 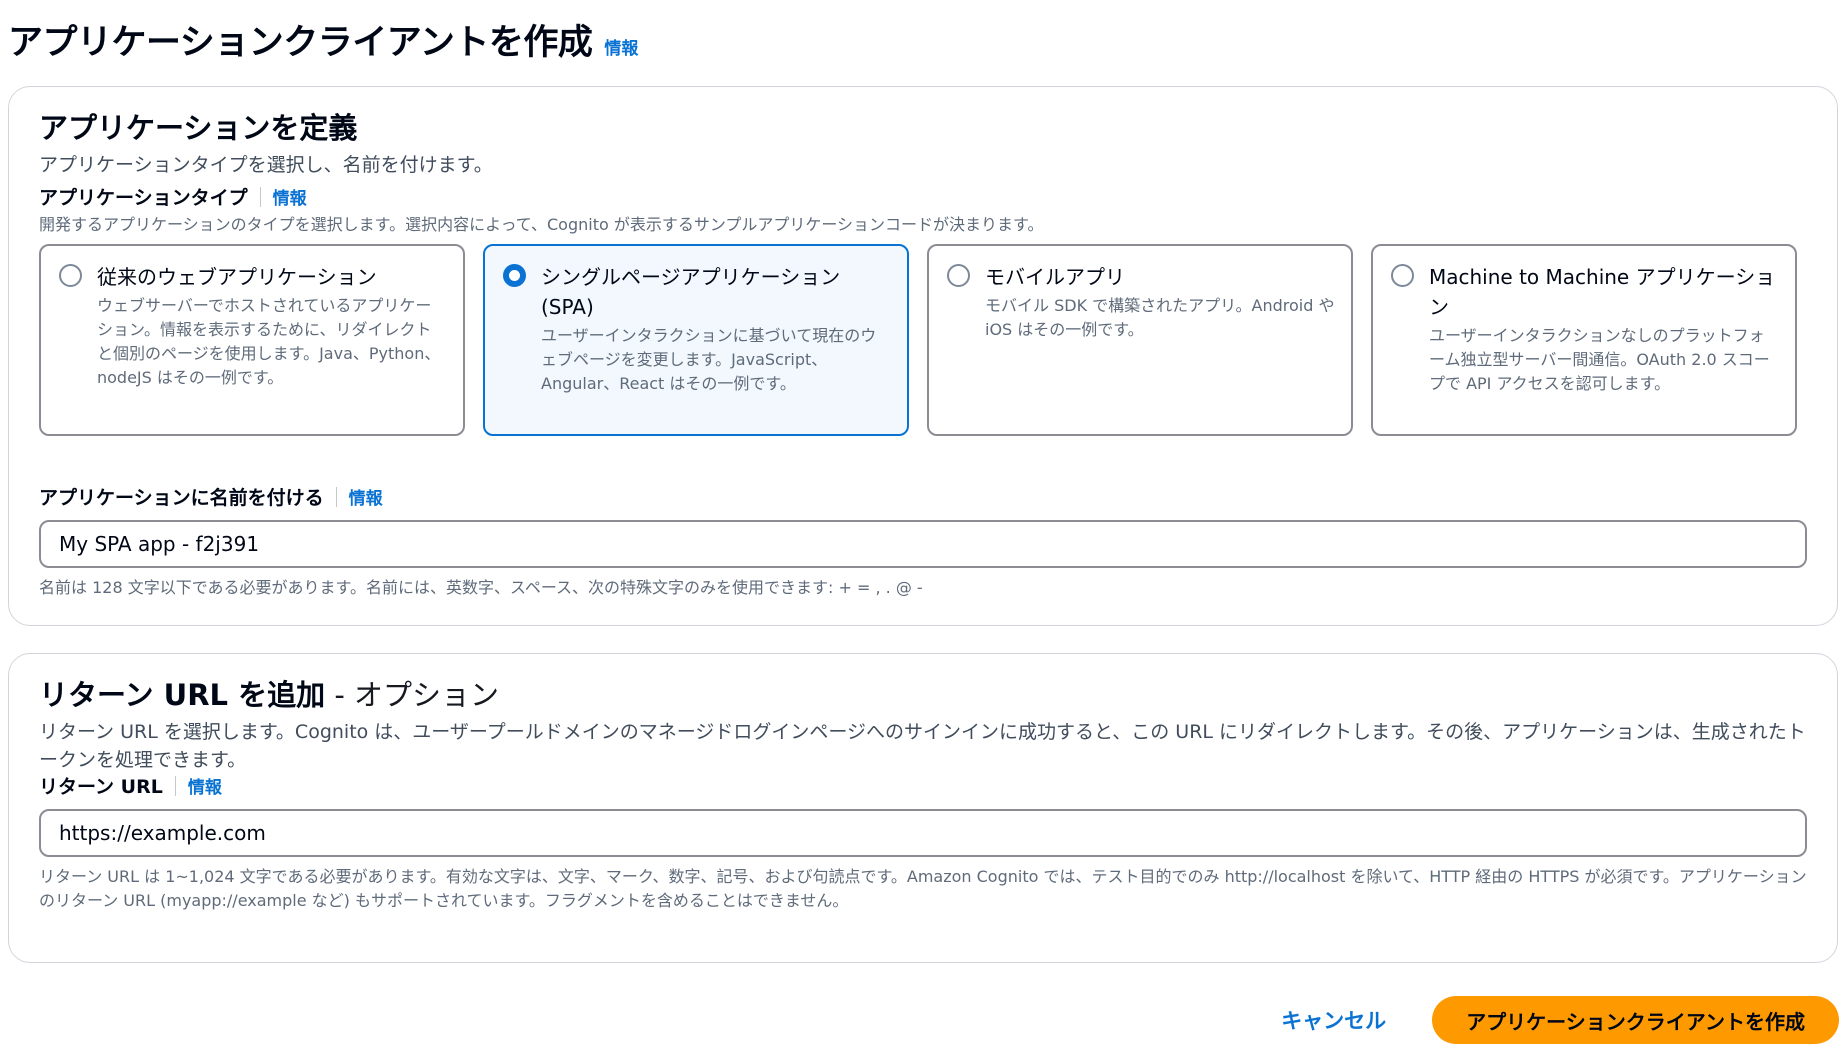 I want to click on define-app-title: アプリケーションを定義, so click(x=198, y=128).